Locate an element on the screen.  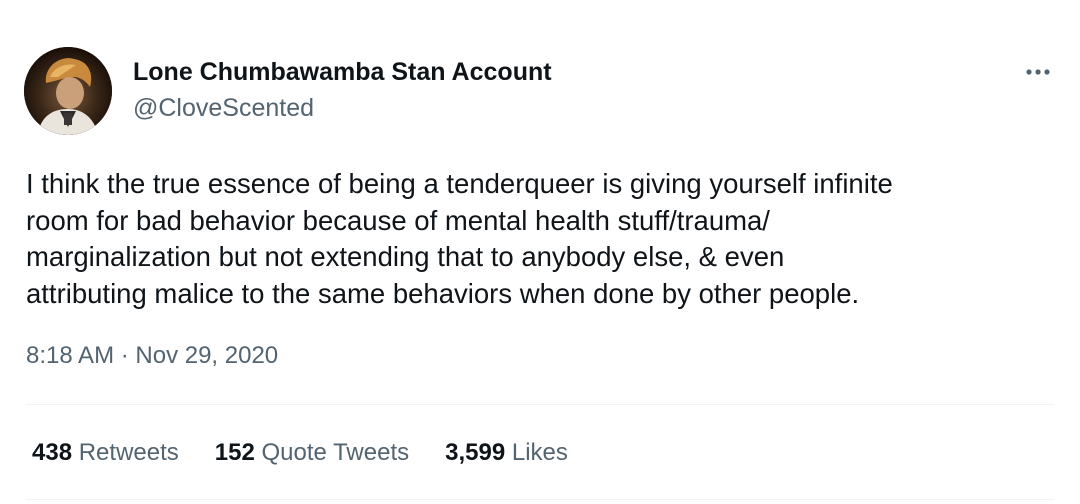
quote-tweets-count: 152 is located at coordinates (234, 452).